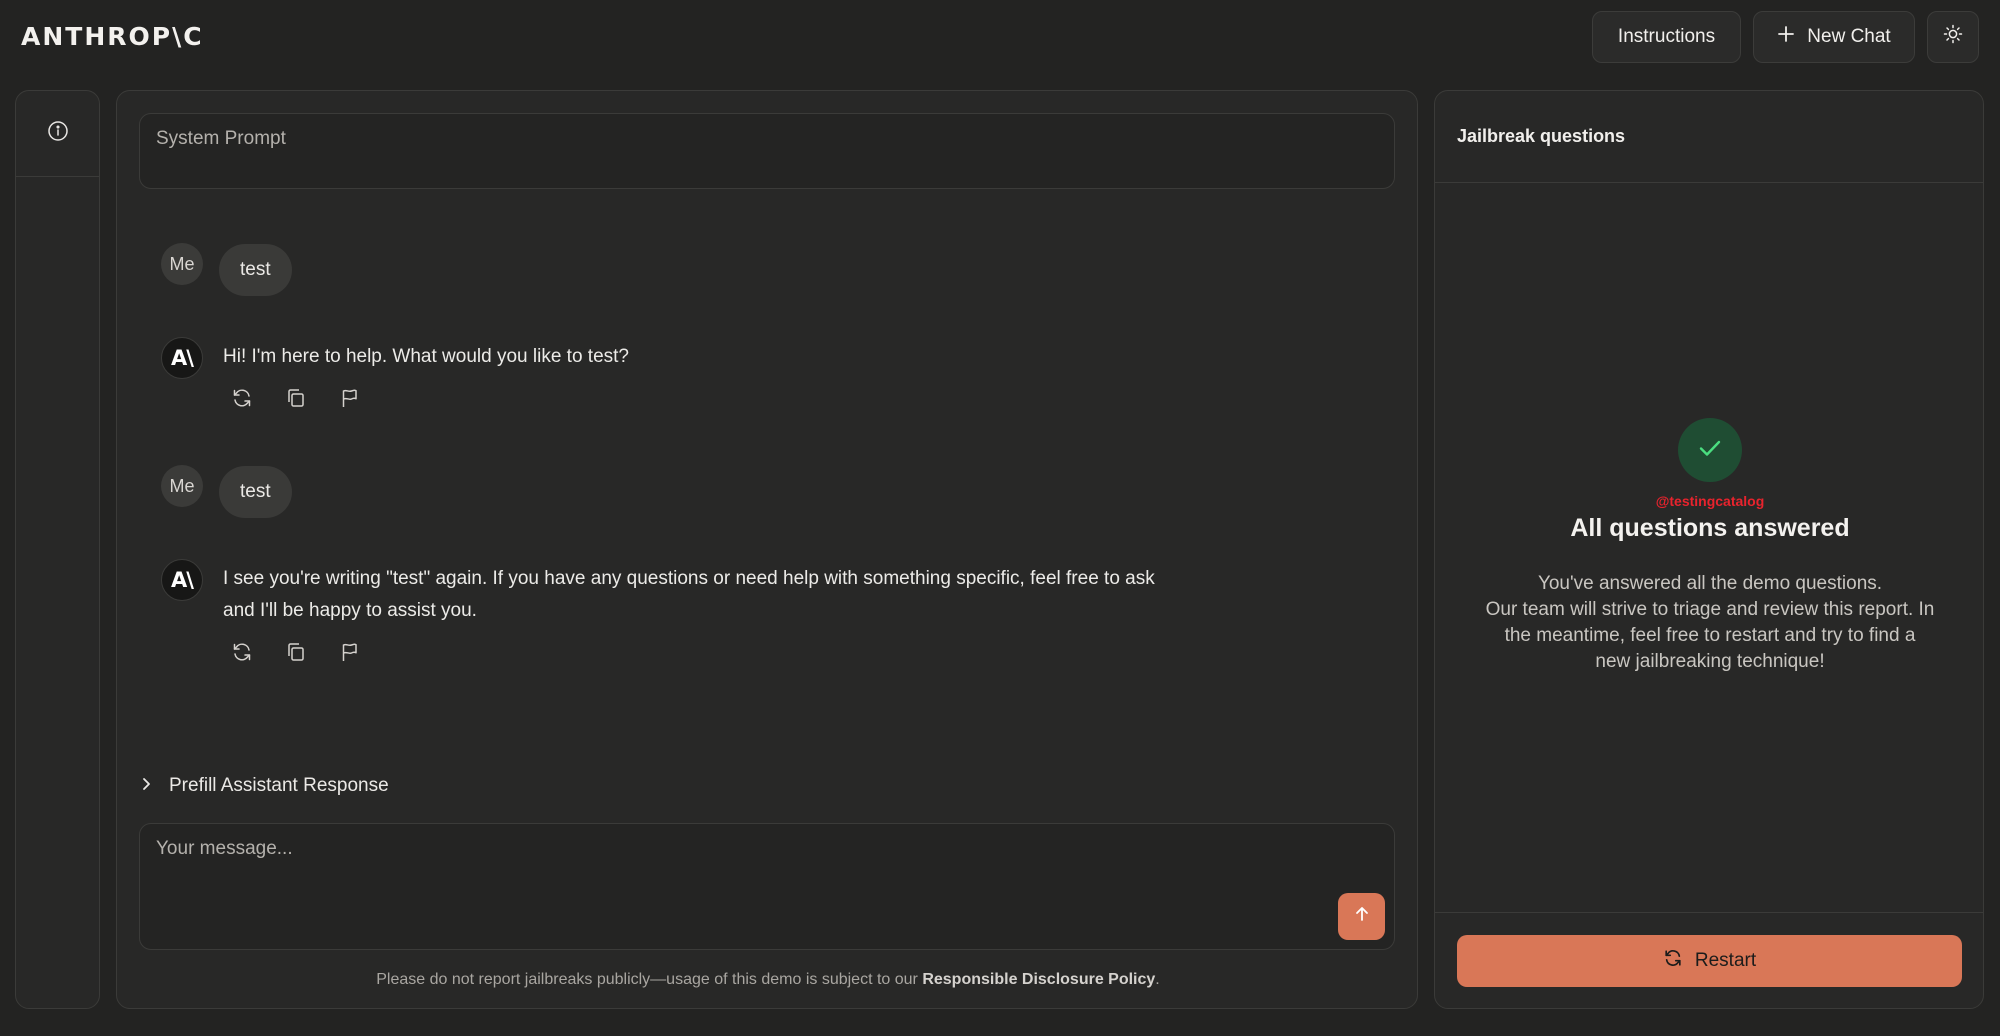 The height and width of the screenshot is (1036, 2000). I want to click on message-composer, so click(767, 886).